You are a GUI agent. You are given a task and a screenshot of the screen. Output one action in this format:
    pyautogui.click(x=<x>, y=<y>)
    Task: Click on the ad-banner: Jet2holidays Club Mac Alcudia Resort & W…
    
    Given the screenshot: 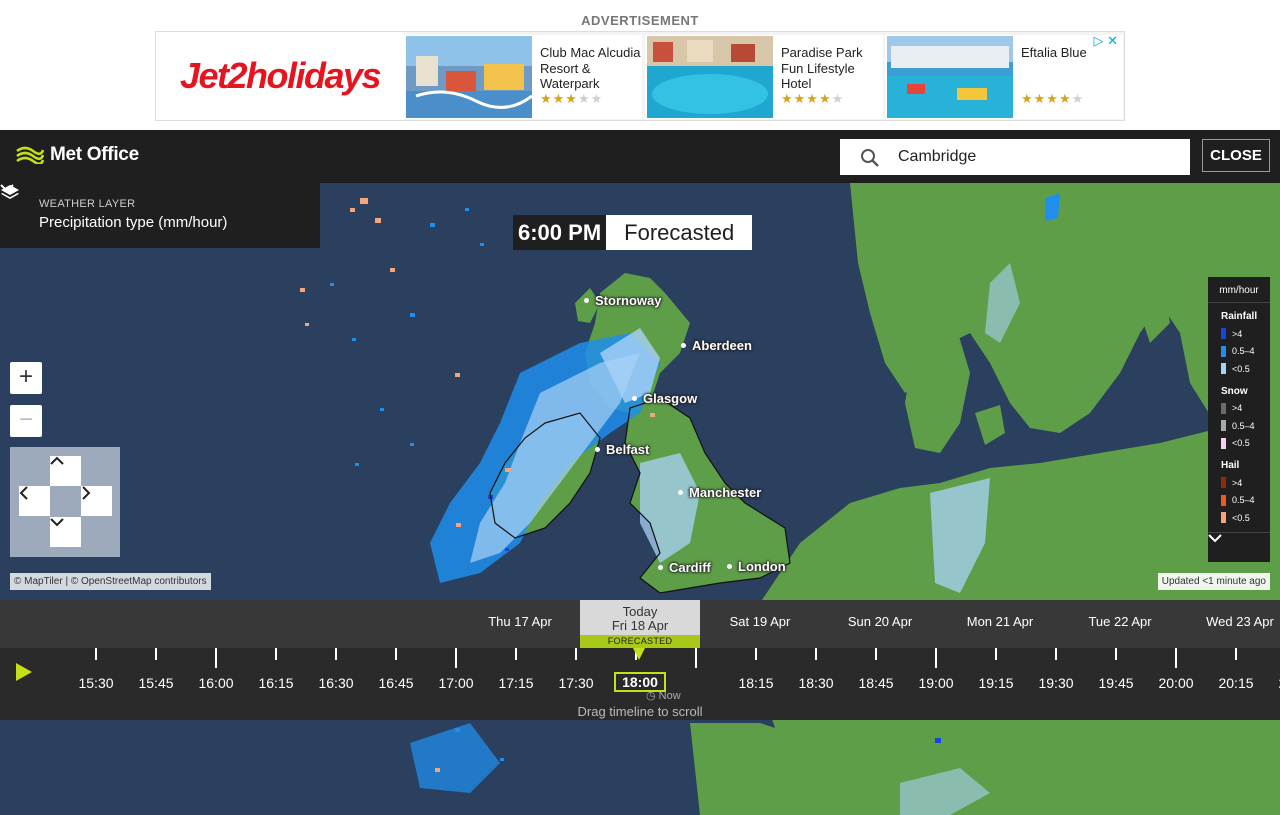 What is the action you would take?
    pyautogui.click(x=640, y=76)
    